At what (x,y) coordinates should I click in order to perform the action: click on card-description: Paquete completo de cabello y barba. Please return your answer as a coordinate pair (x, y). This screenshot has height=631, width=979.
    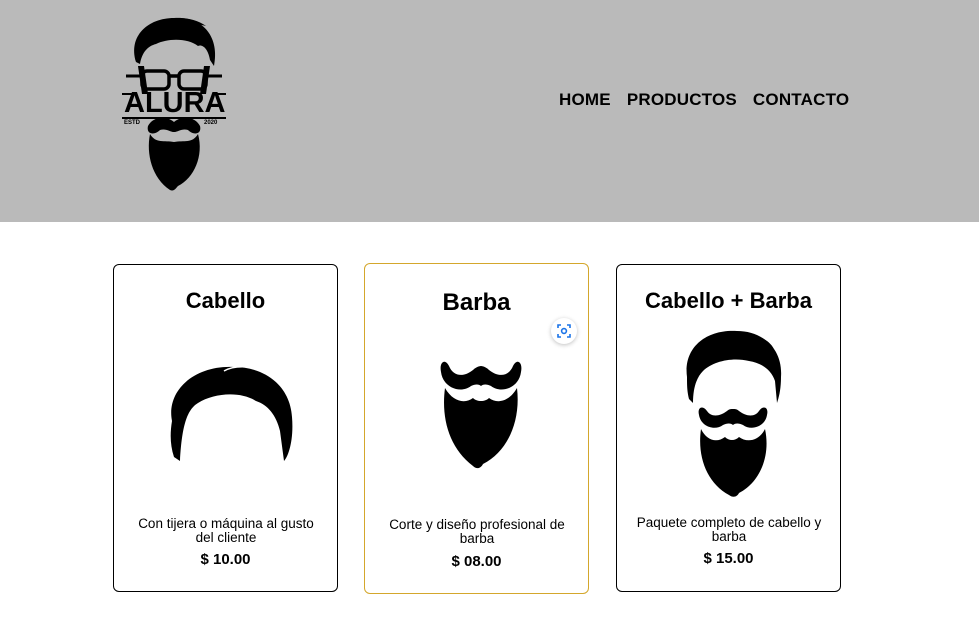
    Looking at the image, I should click on (729, 529).